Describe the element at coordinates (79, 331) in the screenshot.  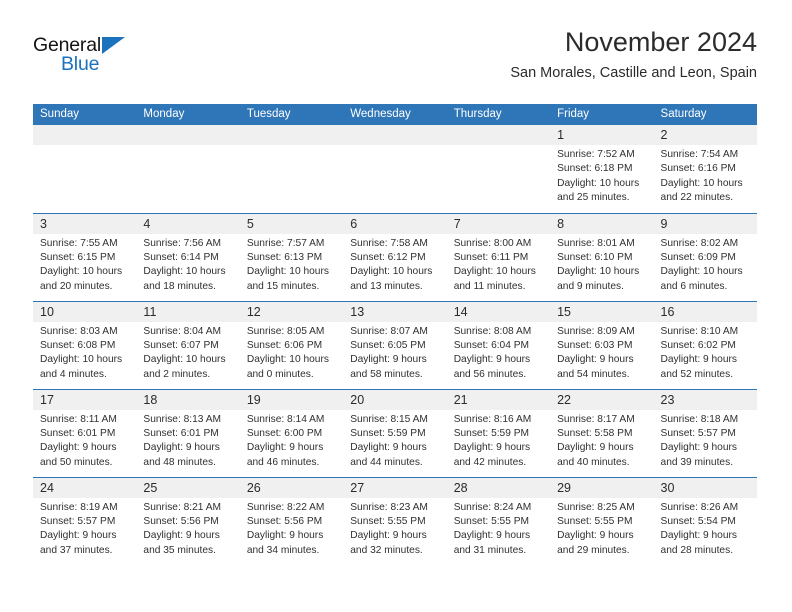
I see `sunrise-text: Sunrise: 8:03 AM` at that location.